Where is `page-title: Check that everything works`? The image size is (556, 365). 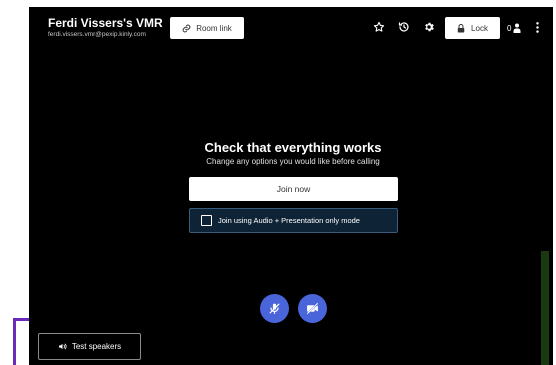 page-title: Check that everything works is located at coordinates (293, 147).